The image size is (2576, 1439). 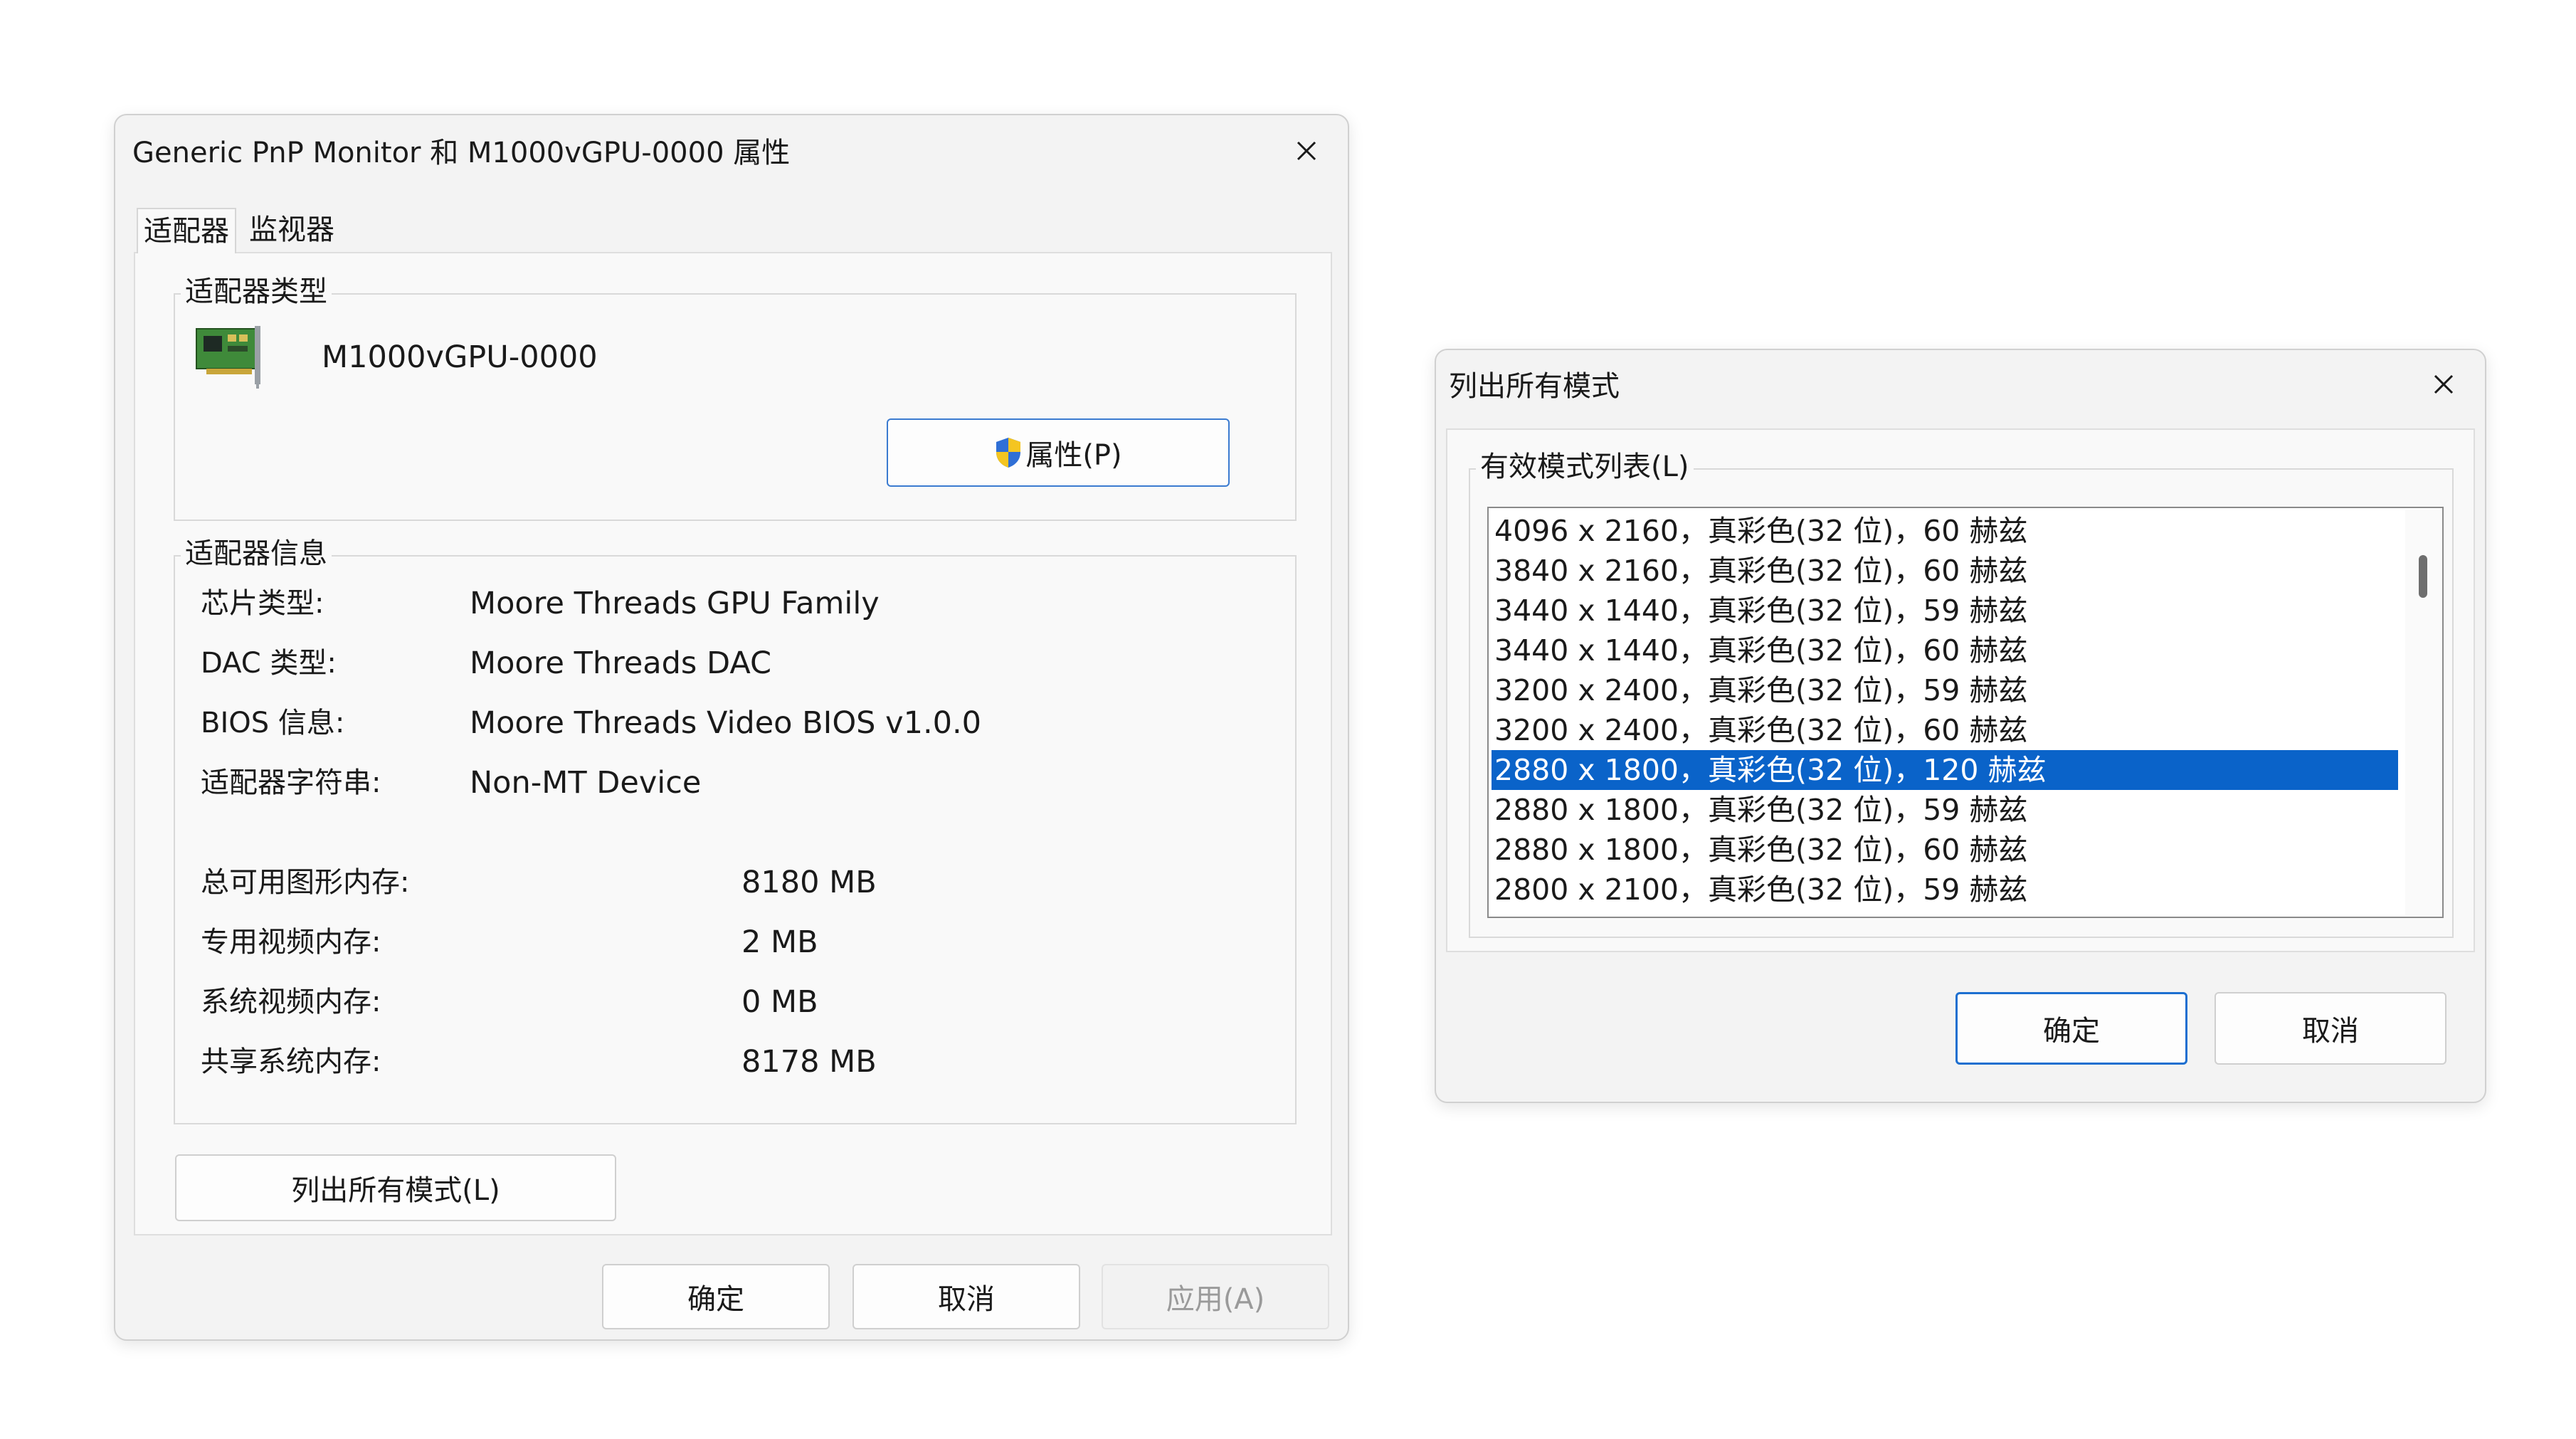 What do you see at coordinates (966, 1296) in the screenshot?
I see `cancel-button: 取消` at bounding box center [966, 1296].